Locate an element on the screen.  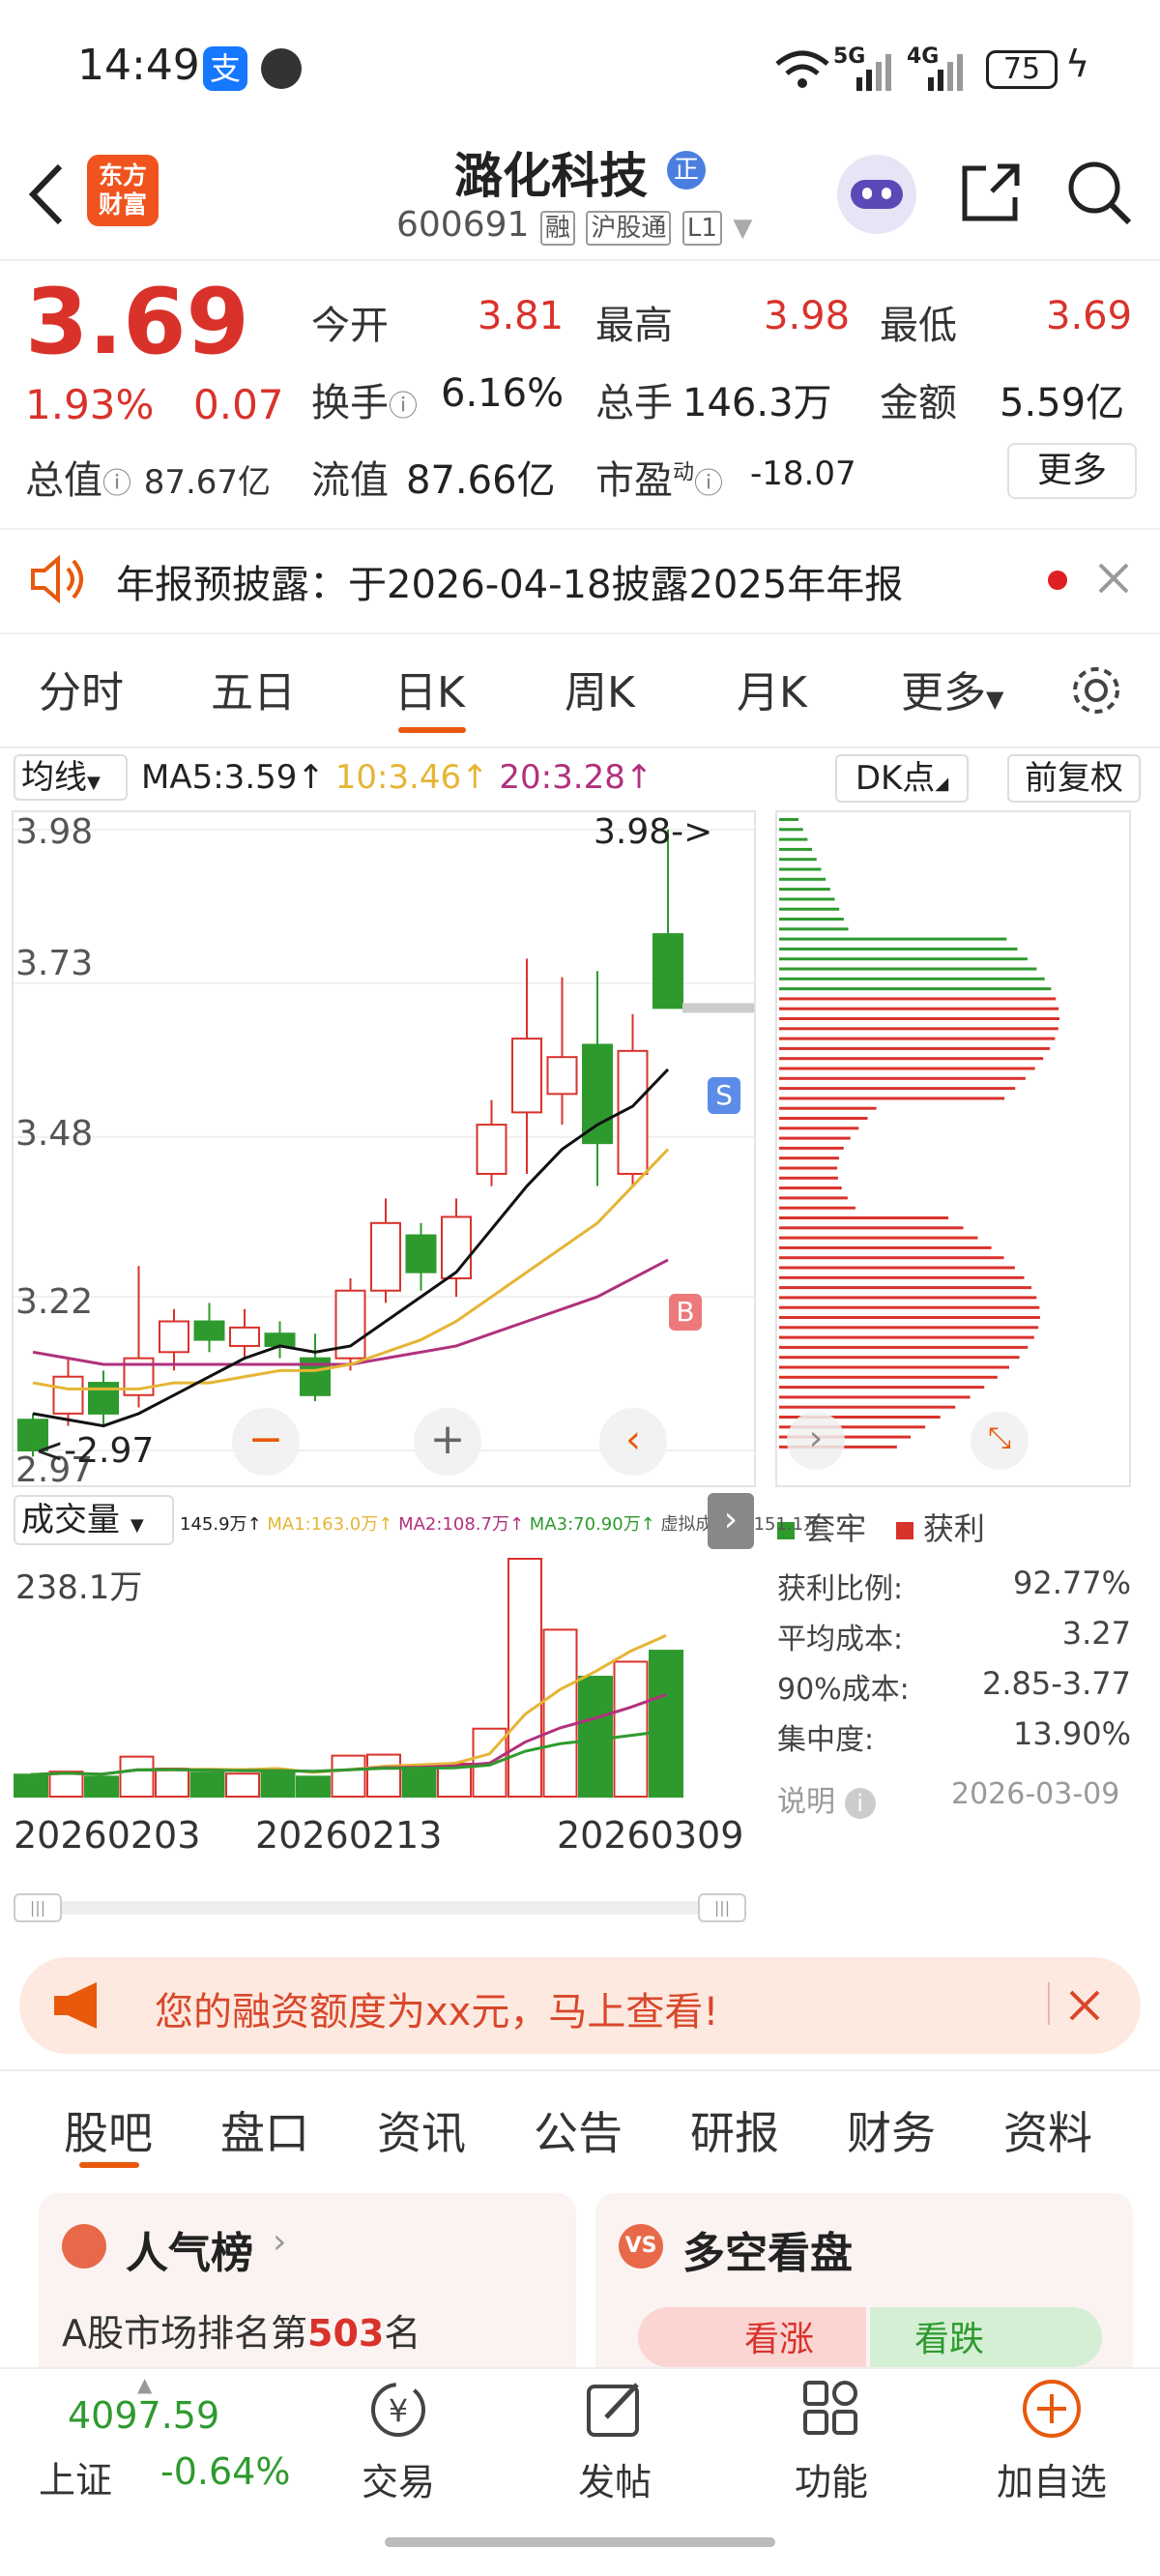
caret-down-icon: ▼ is located at coordinates (137, 1525).